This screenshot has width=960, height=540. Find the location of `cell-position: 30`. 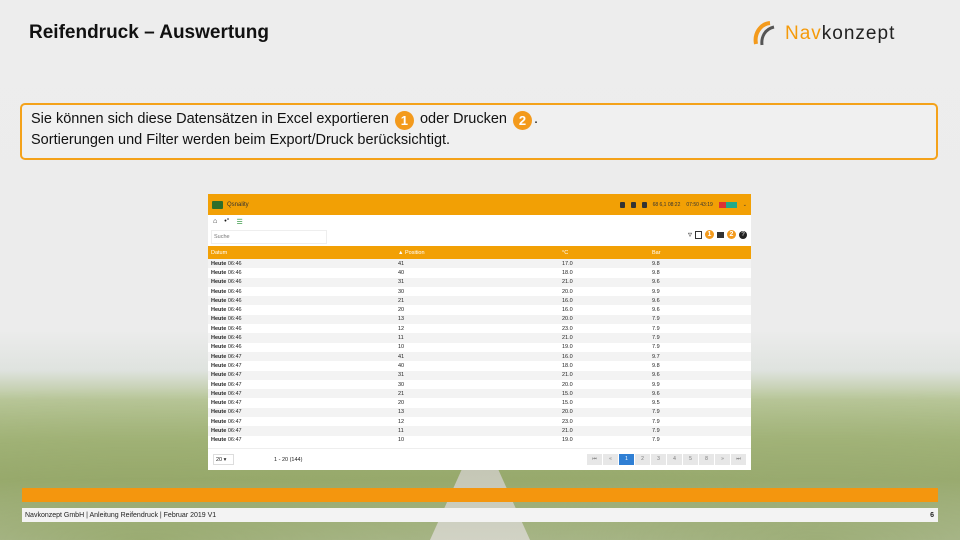

cell-position: 30 is located at coordinates (401, 291).